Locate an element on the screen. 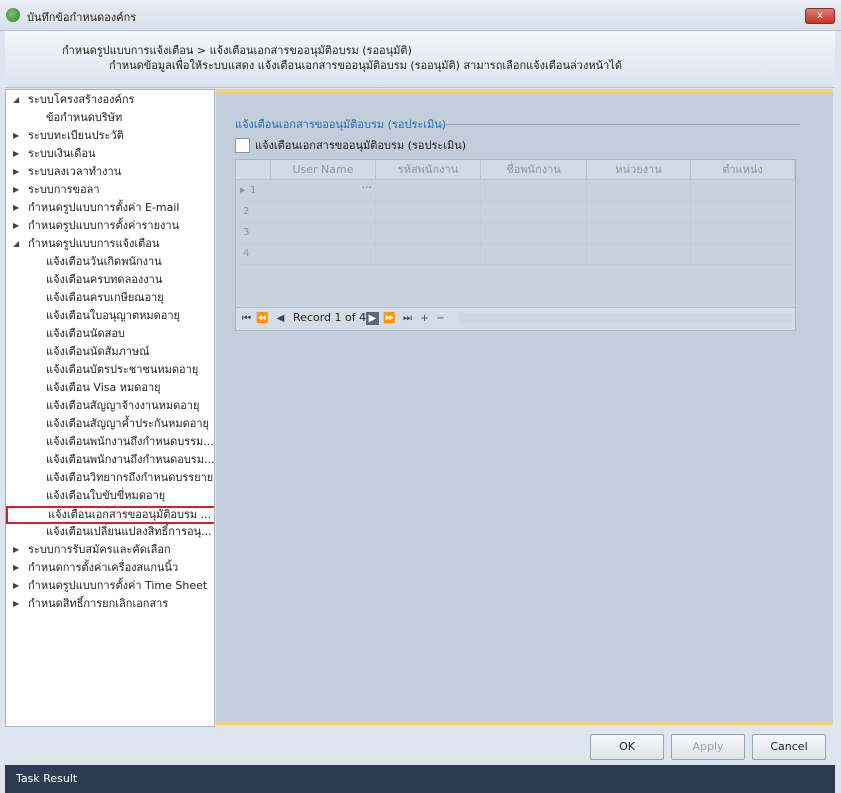 Image resolution: width=841 pixels, height=793 pixels. delete-record-icon: − is located at coordinates (440, 318).